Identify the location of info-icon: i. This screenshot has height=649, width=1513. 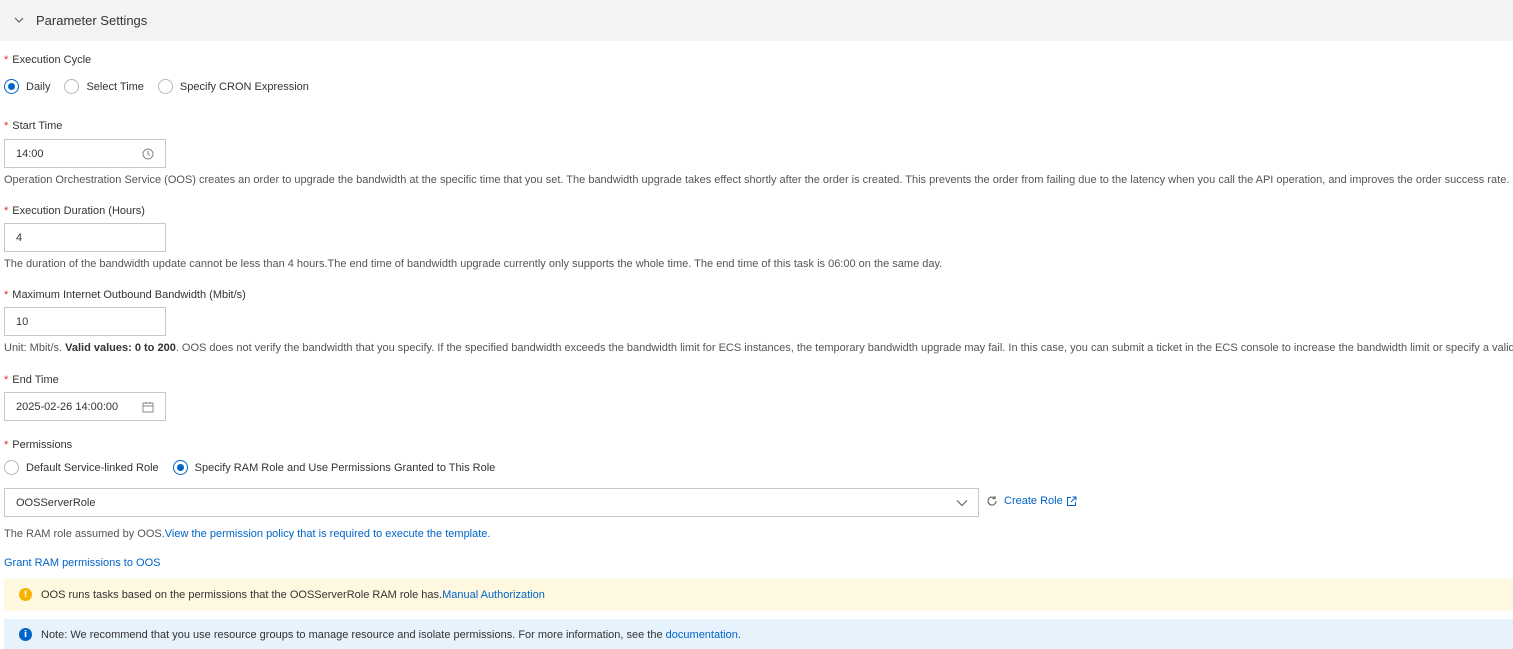
(25, 634).